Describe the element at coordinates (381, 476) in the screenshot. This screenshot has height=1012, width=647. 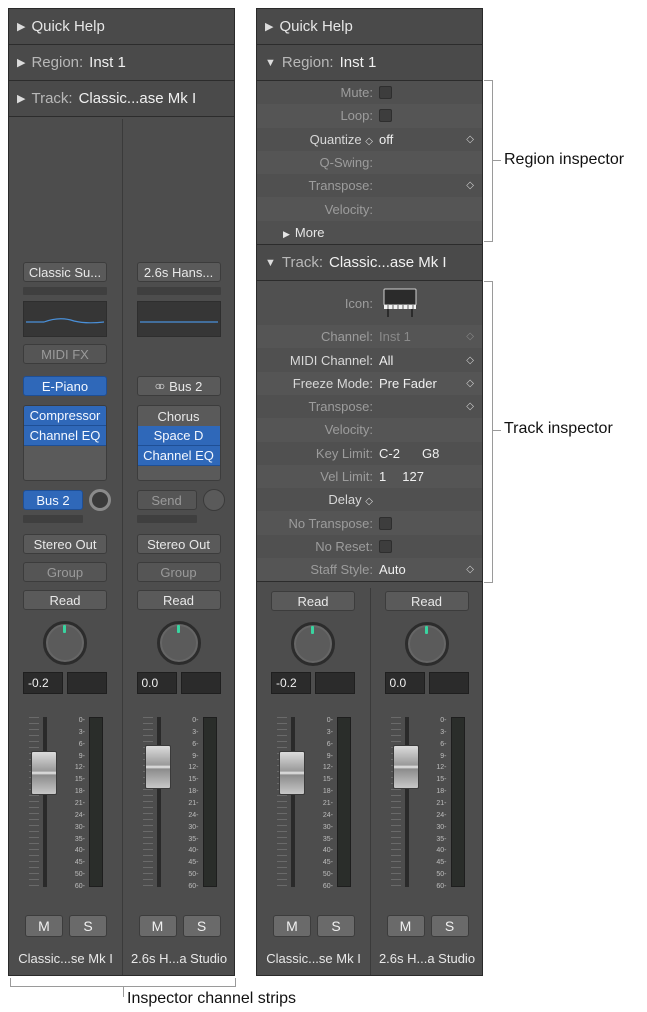
I see `vel-limit-low: 1` at that location.